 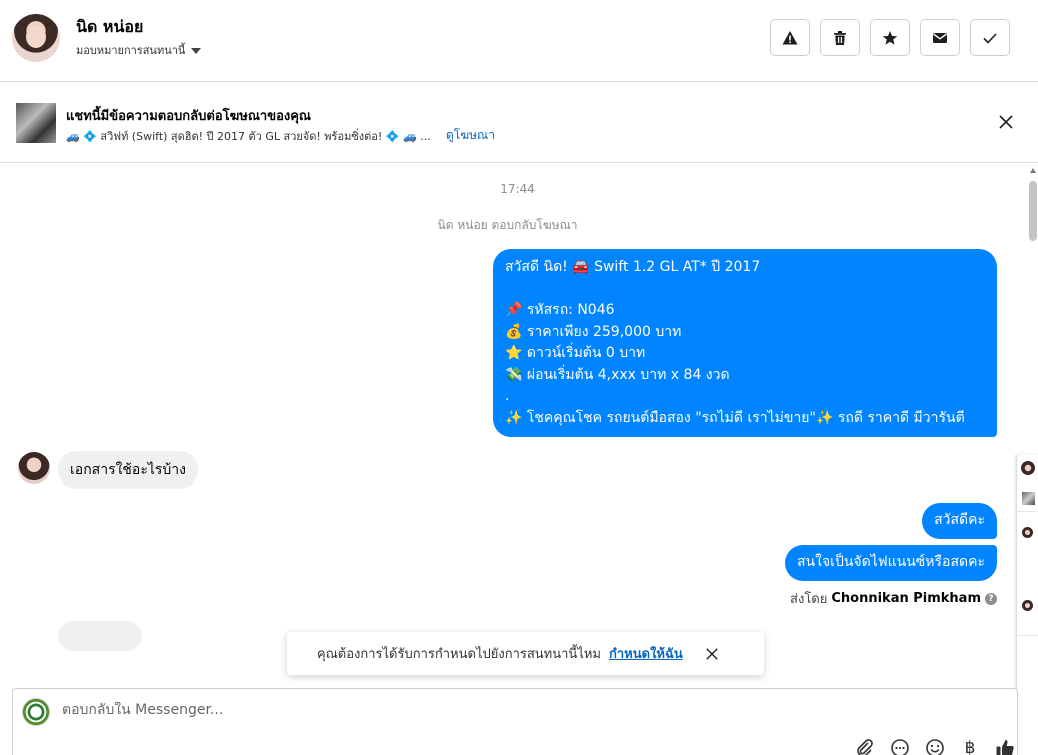 I want to click on star-button, so click(x=890, y=37).